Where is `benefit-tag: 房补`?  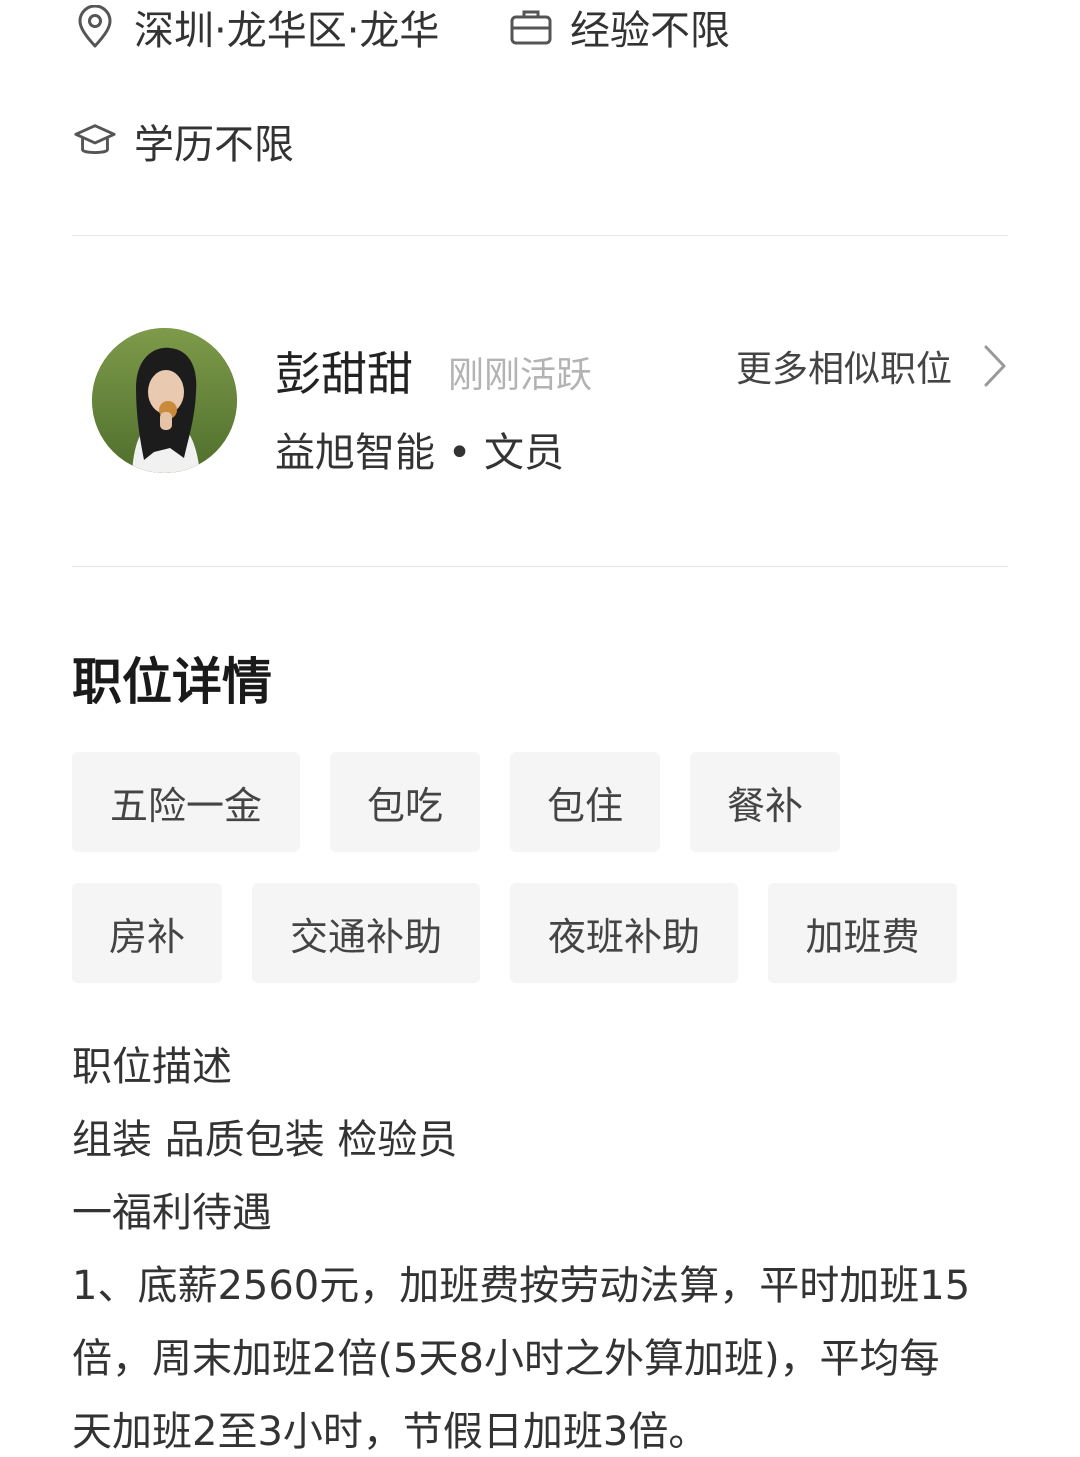
benefit-tag: 房补 is located at coordinates (147, 933).